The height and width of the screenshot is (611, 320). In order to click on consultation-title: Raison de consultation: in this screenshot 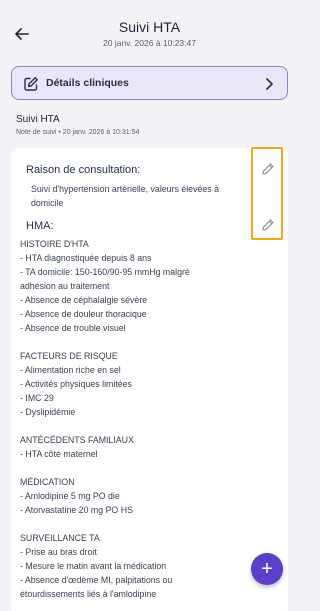, I will do `click(83, 170)`.